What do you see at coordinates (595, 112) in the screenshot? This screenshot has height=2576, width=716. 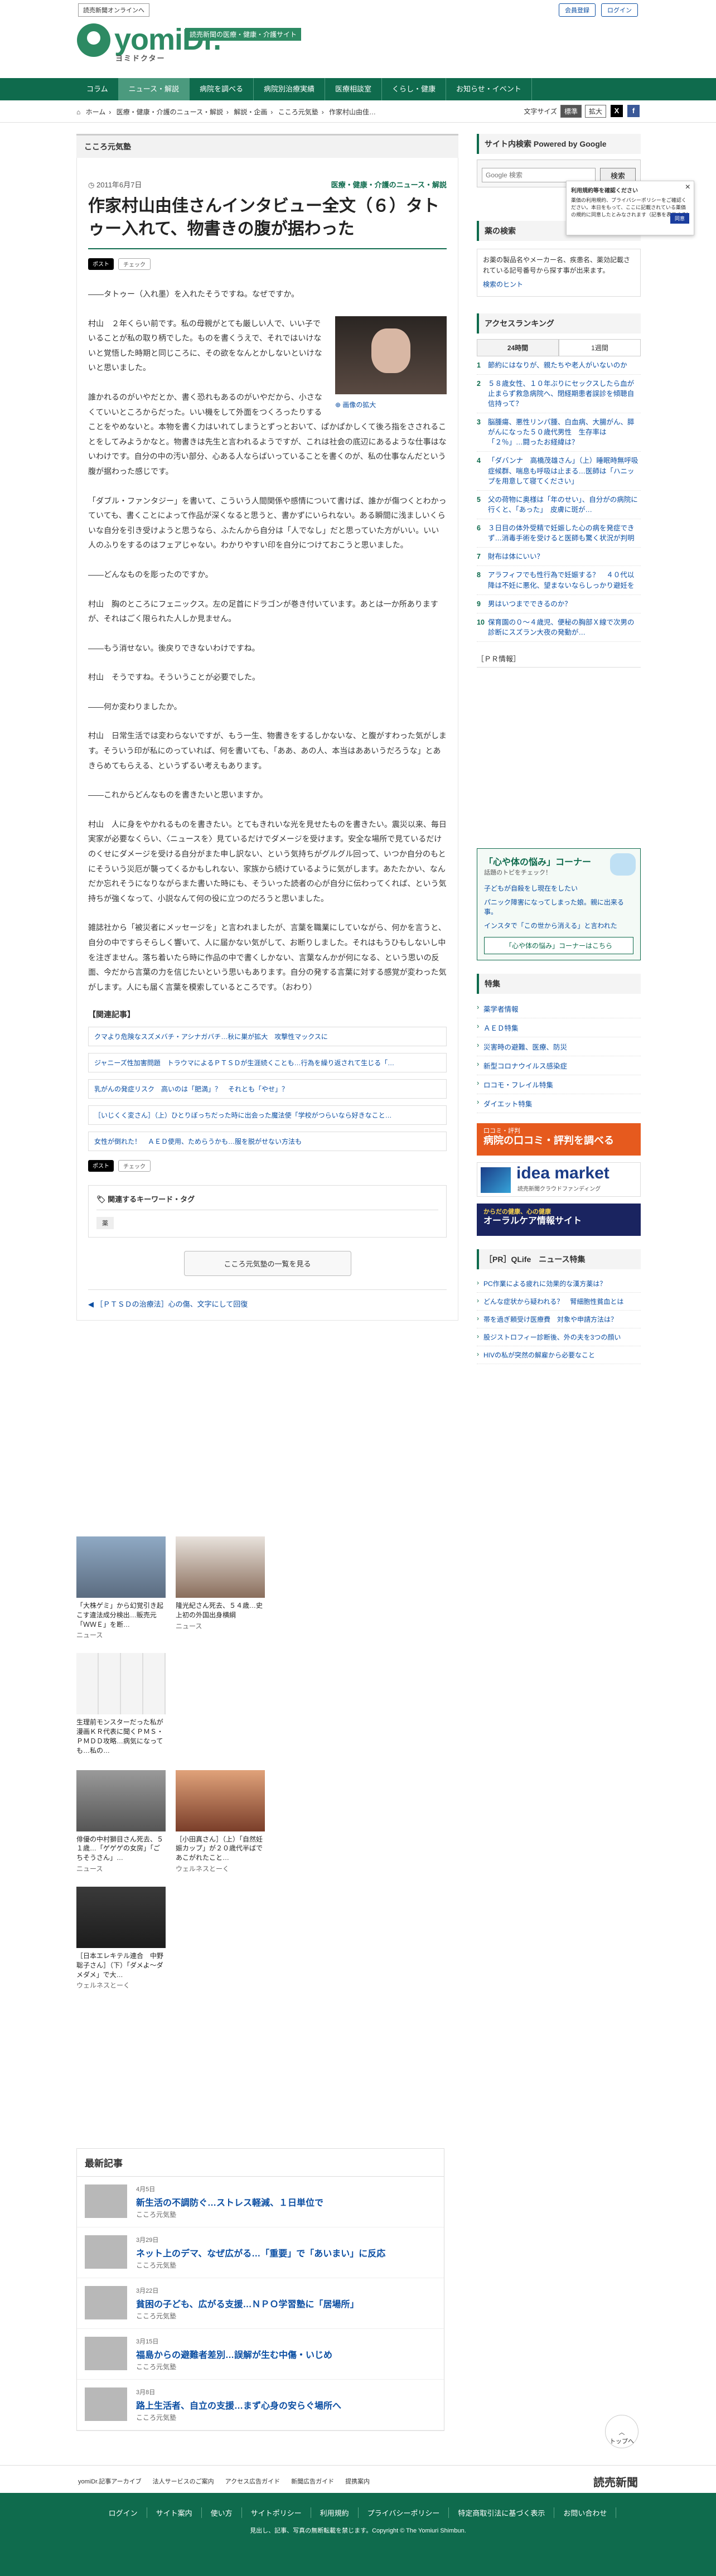 I see `font-size-large-button: 拡大` at bounding box center [595, 112].